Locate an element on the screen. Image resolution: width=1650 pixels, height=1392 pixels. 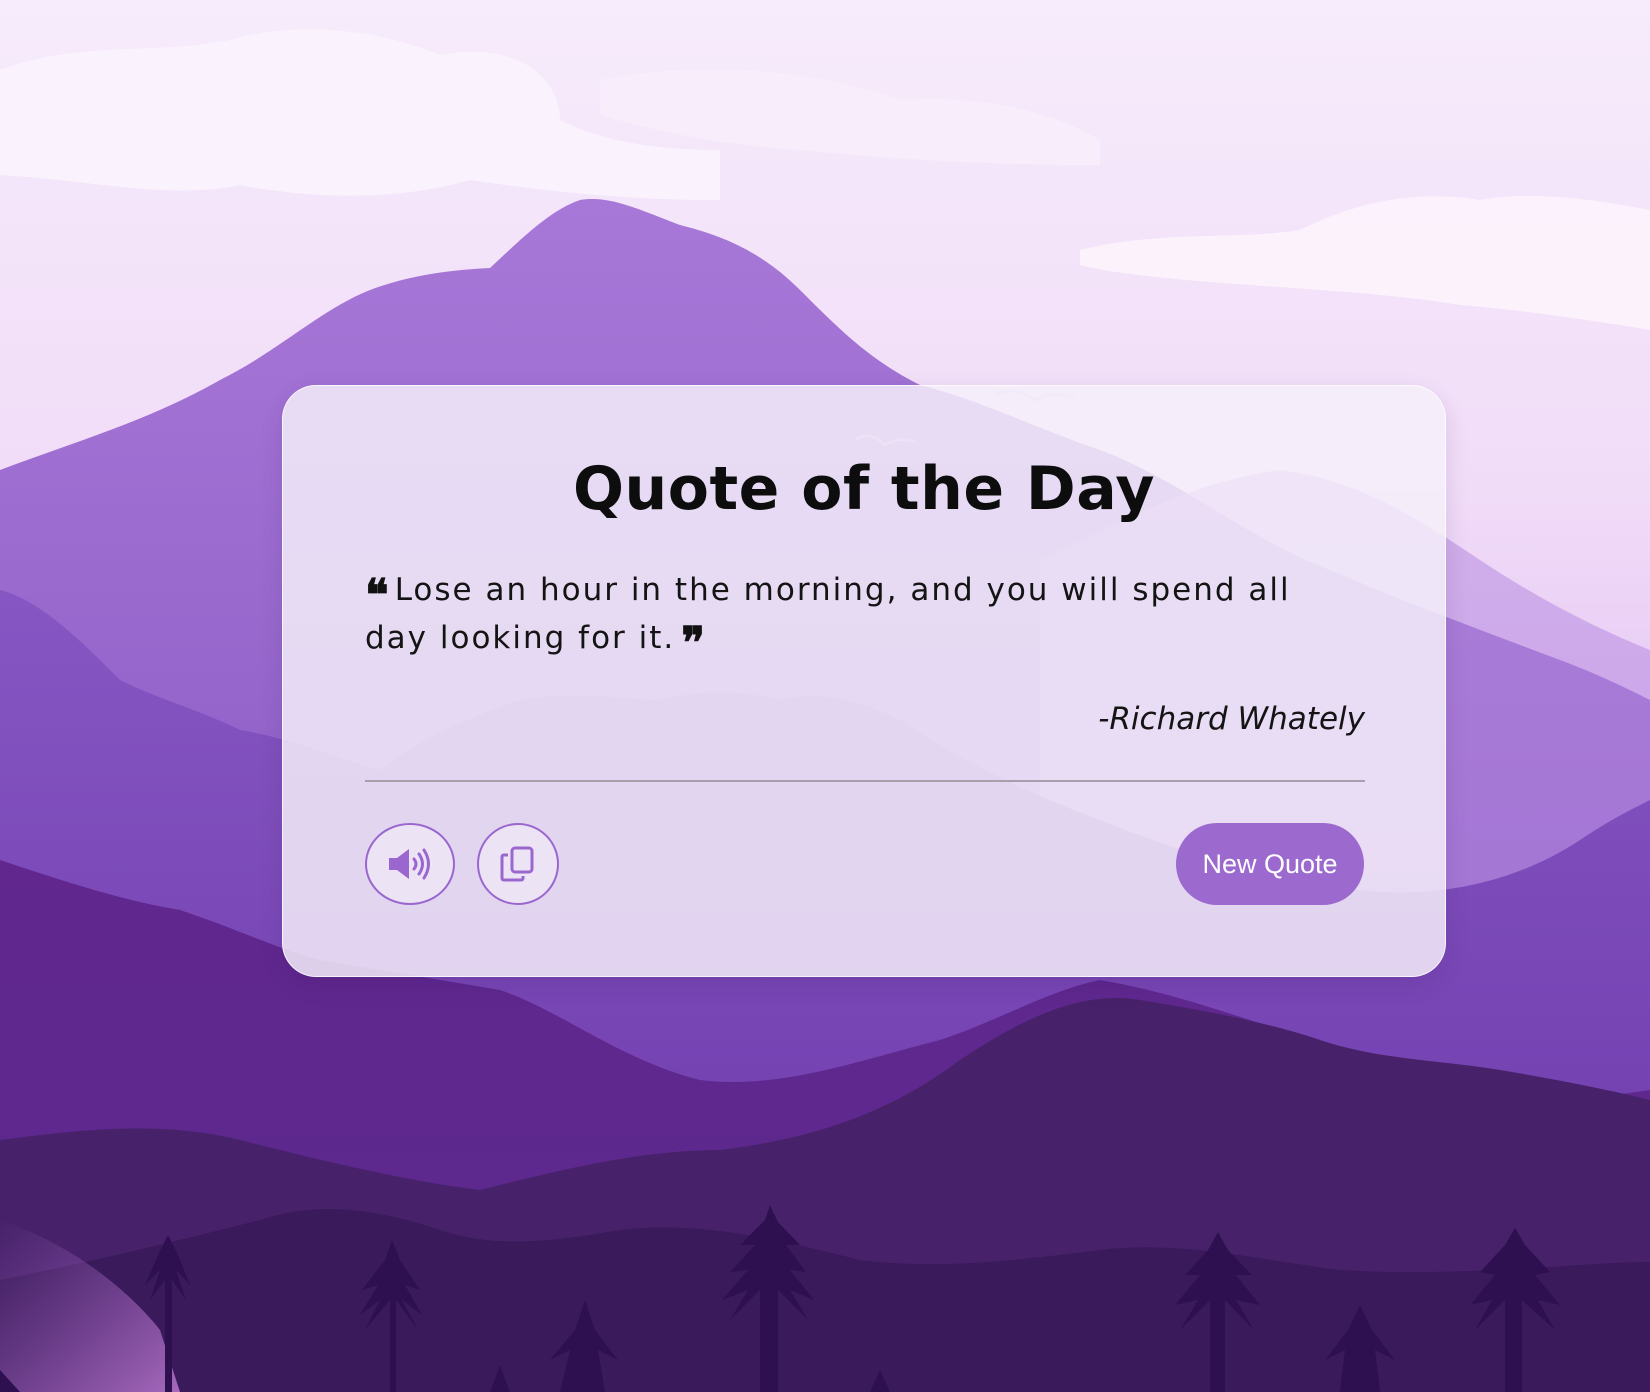
close-quote-icon: ❞ is located at coordinates (693, 643).